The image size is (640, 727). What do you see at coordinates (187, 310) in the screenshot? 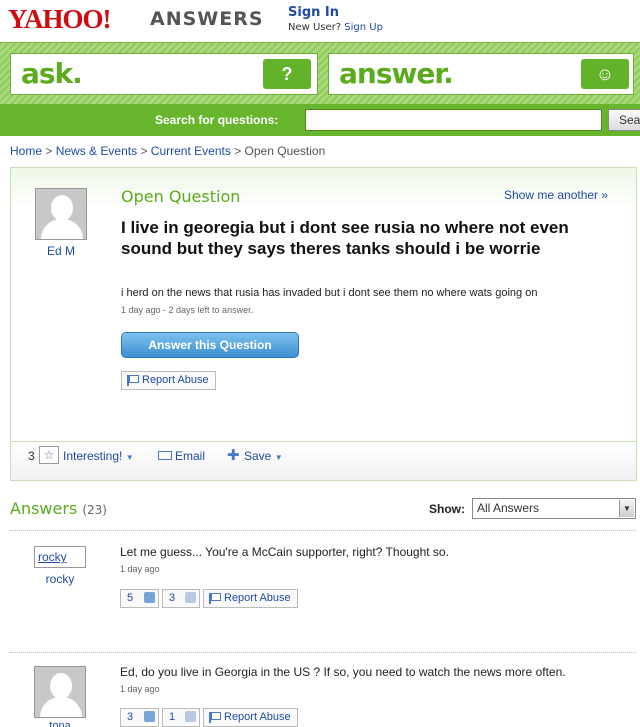
I see `question-meta: 1 day ago - 2 days left to answer.` at bounding box center [187, 310].